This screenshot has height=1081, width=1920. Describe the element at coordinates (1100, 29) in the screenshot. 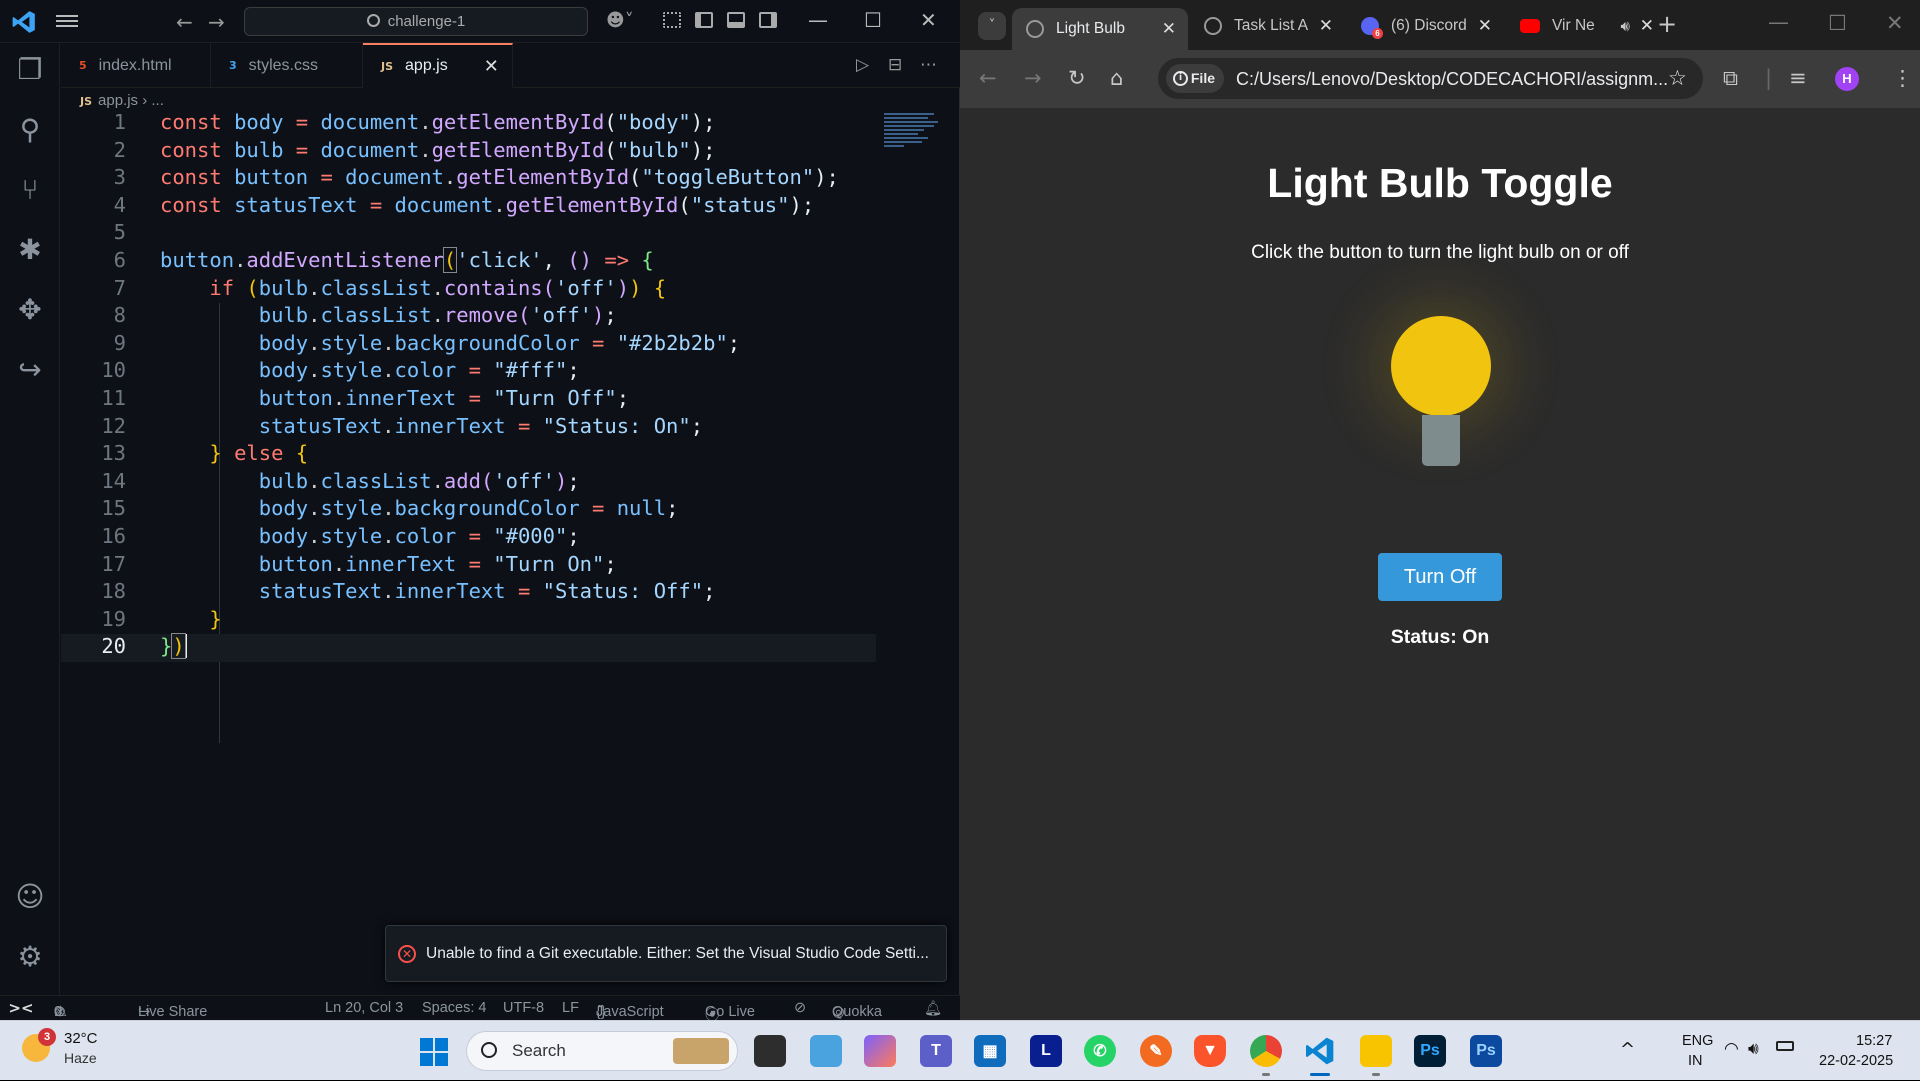

I see `tab-light-bulb: Light Bulb ✕` at that location.